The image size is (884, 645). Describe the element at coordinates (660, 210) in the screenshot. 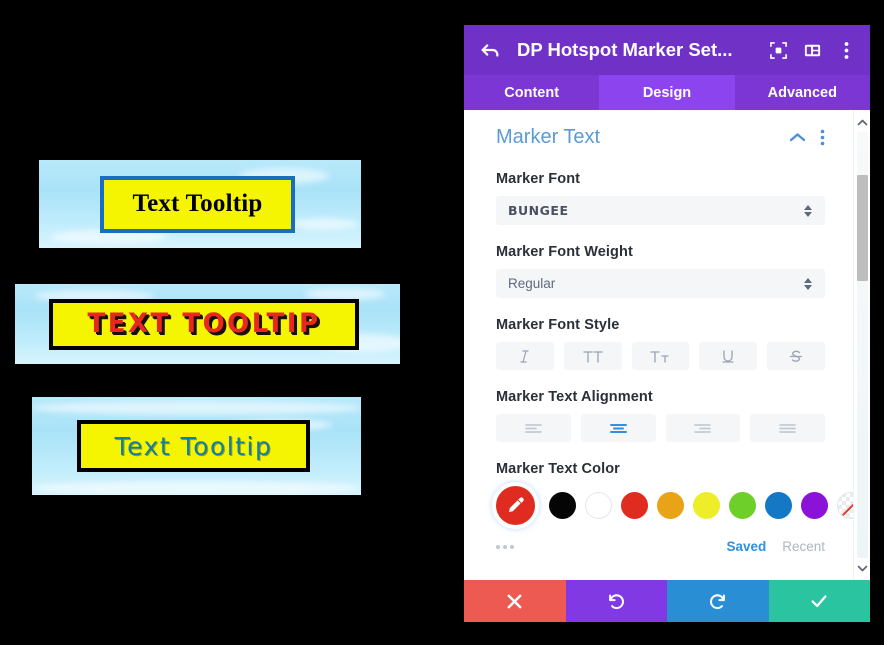

I see `marker-font-select: BUNGEE` at that location.